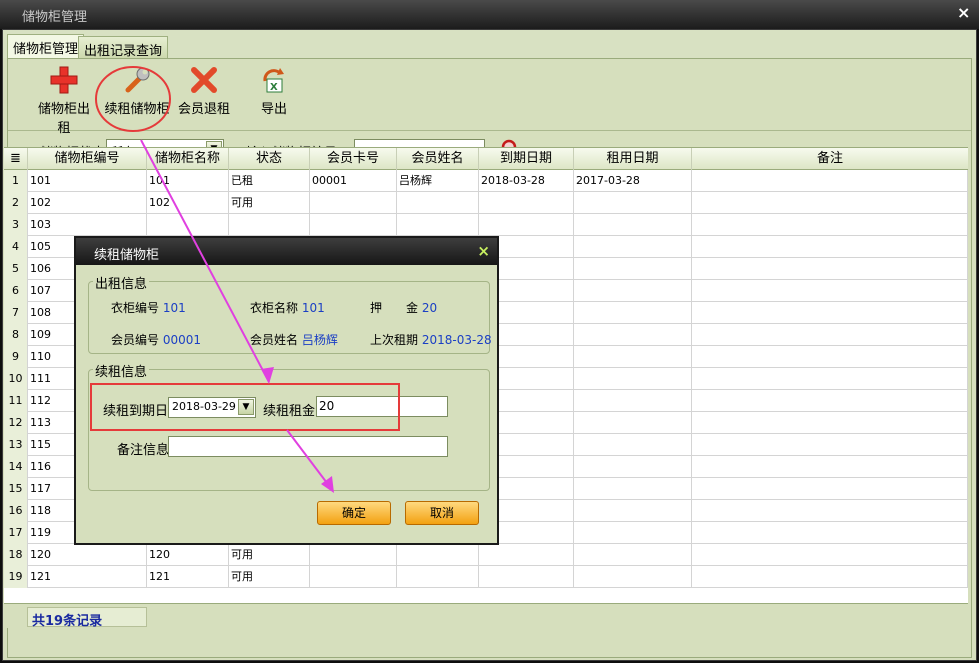  I want to click on rent-info-group-label: 出租信息, so click(121, 282).